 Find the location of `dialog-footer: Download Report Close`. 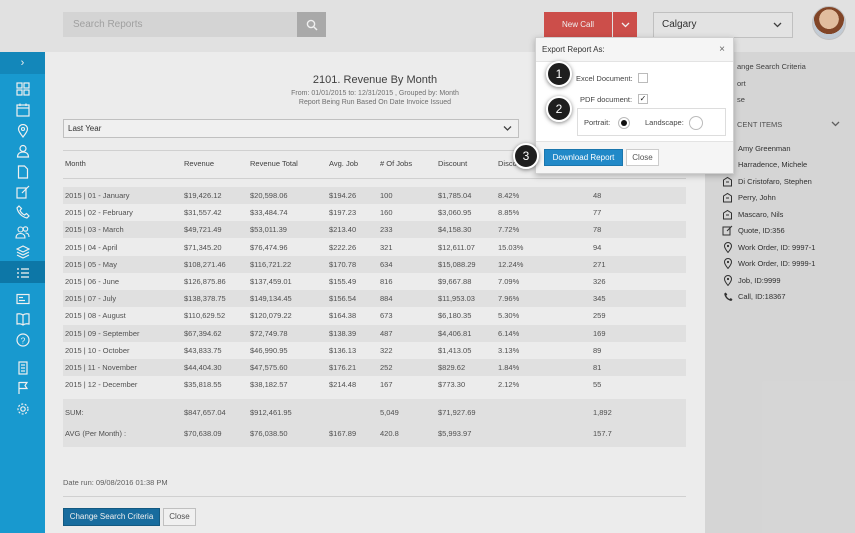

dialog-footer: Download Report Close is located at coordinates (634, 157).